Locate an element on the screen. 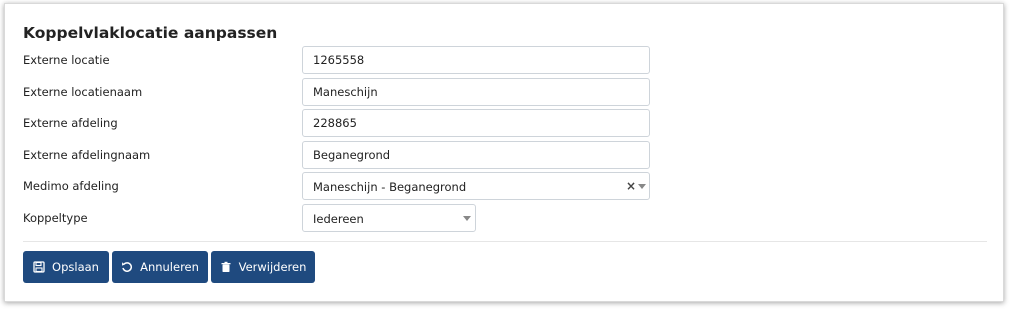 This screenshot has width=1012, height=311. externe-afdelingnaam-input is located at coordinates (476, 155).